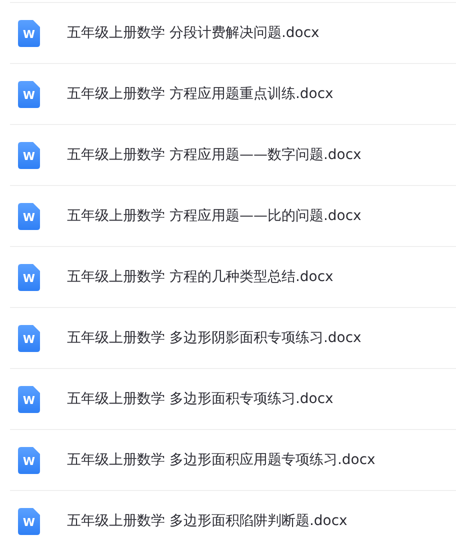 This screenshot has height=546, width=456. What do you see at coordinates (193, 33) in the screenshot?
I see `file-name: 五年级上册数学 分段计费解决问题.docx` at bounding box center [193, 33].